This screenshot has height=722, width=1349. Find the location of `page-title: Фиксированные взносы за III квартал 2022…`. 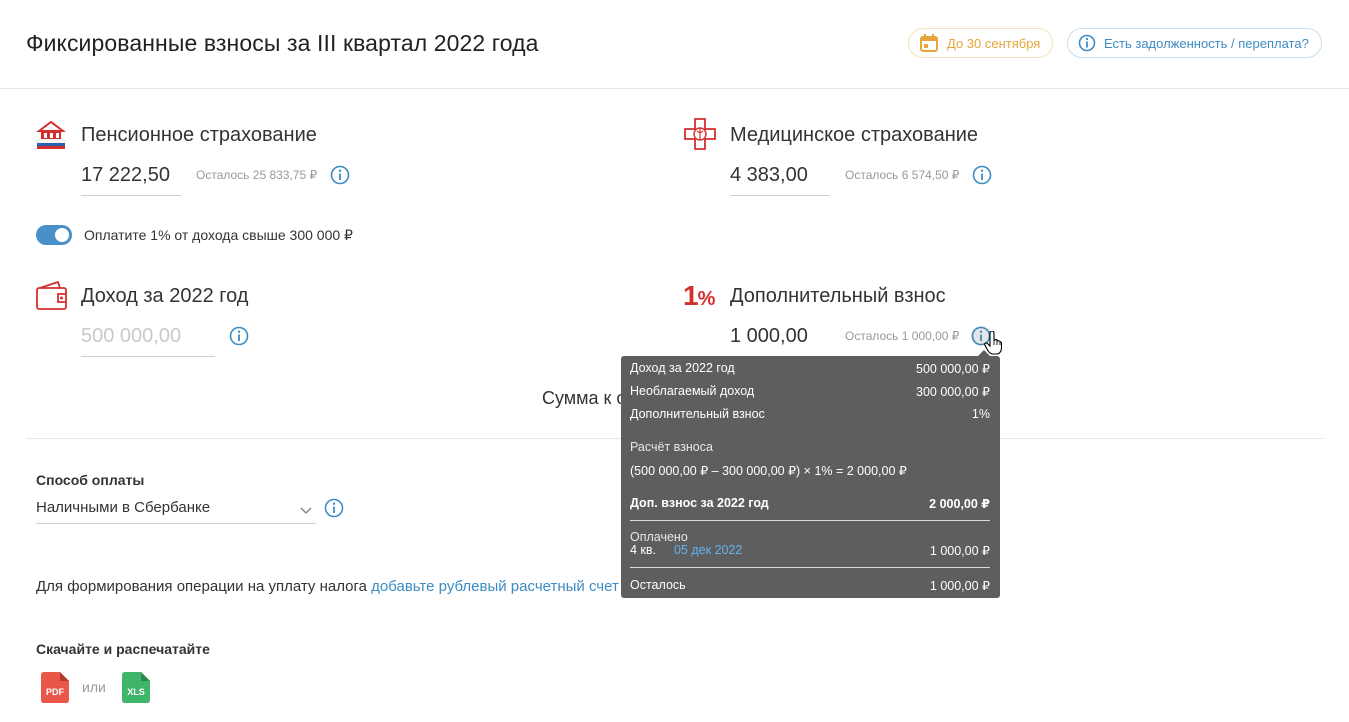

page-title: Фиксированные взносы за III квартал 2022… is located at coordinates (282, 43).